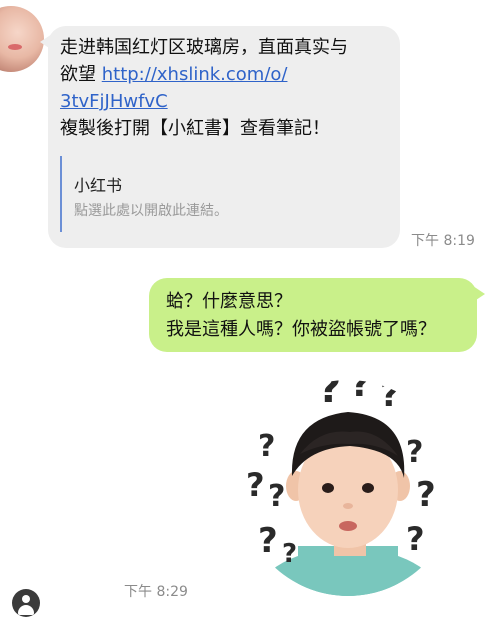 The height and width of the screenshot is (623, 500). What do you see at coordinates (211, 194) in the screenshot?
I see `link-preview-card: 小红书 點選此處以開啟此連結。` at bounding box center [211, 194].